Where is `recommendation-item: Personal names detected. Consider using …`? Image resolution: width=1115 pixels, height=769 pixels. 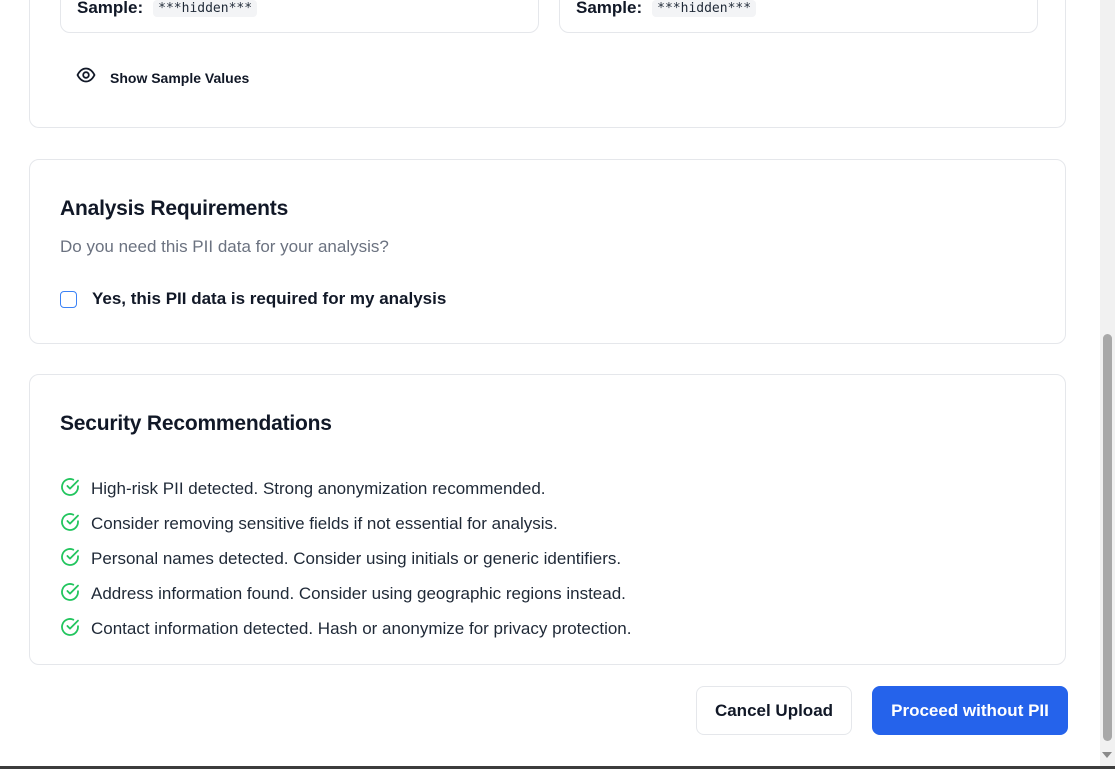 recommendation-item: Personal names detected. Consider using … is located at coordinates (346, 558).